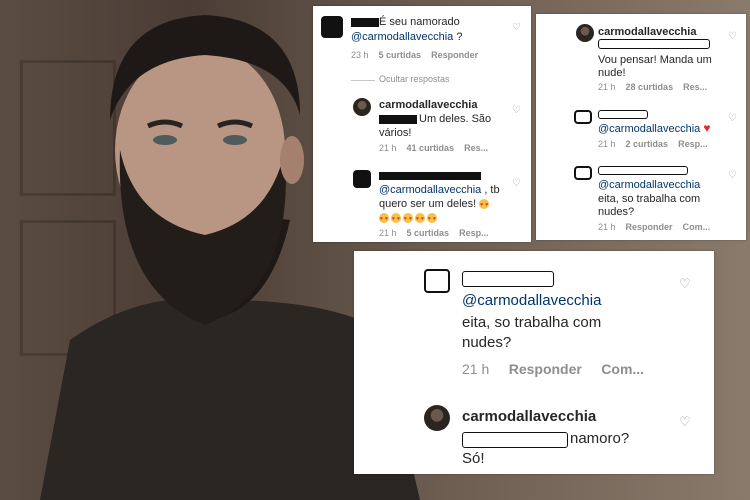  What do you see at coordinates (419, 22) in the screenshot?
I see `comment-text: É seu namorado` at bounding box center [419, 22].